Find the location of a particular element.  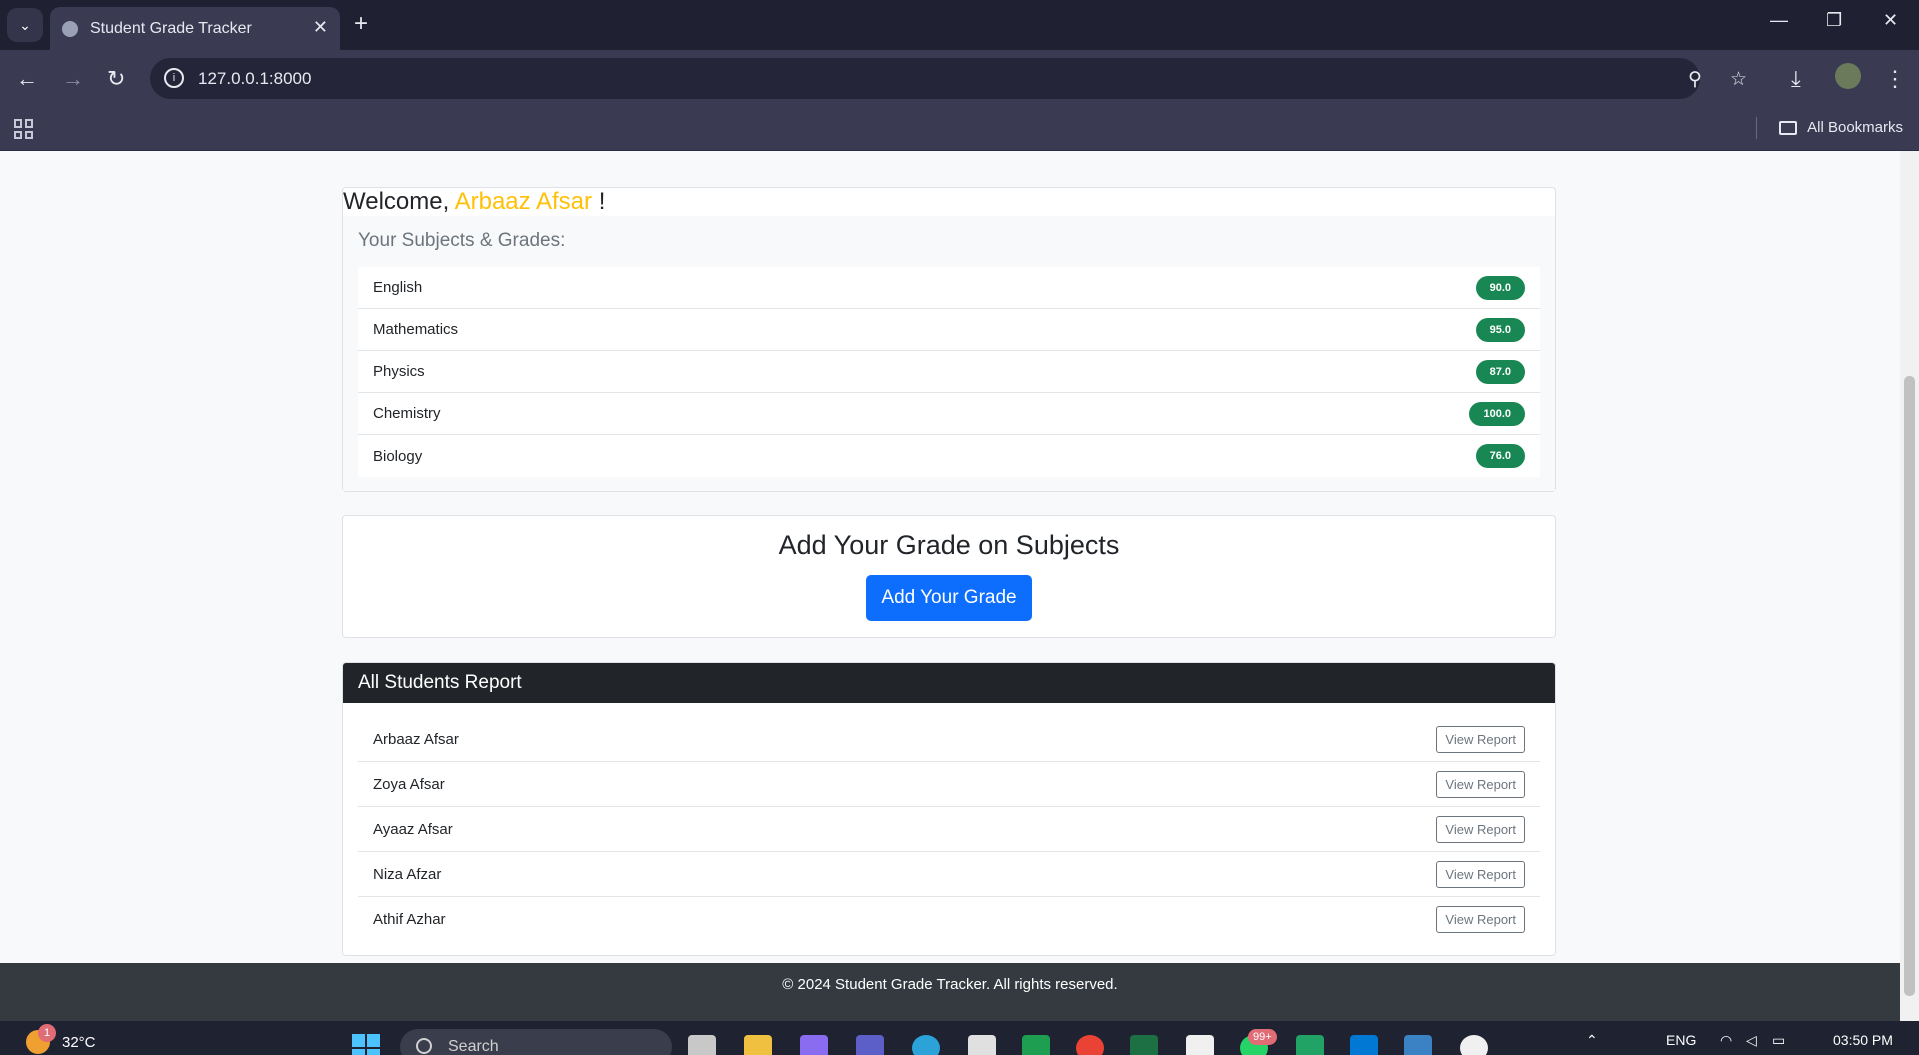

browser-tab: Student Grade Tracker ✕ is located at coordinates (195, 28).